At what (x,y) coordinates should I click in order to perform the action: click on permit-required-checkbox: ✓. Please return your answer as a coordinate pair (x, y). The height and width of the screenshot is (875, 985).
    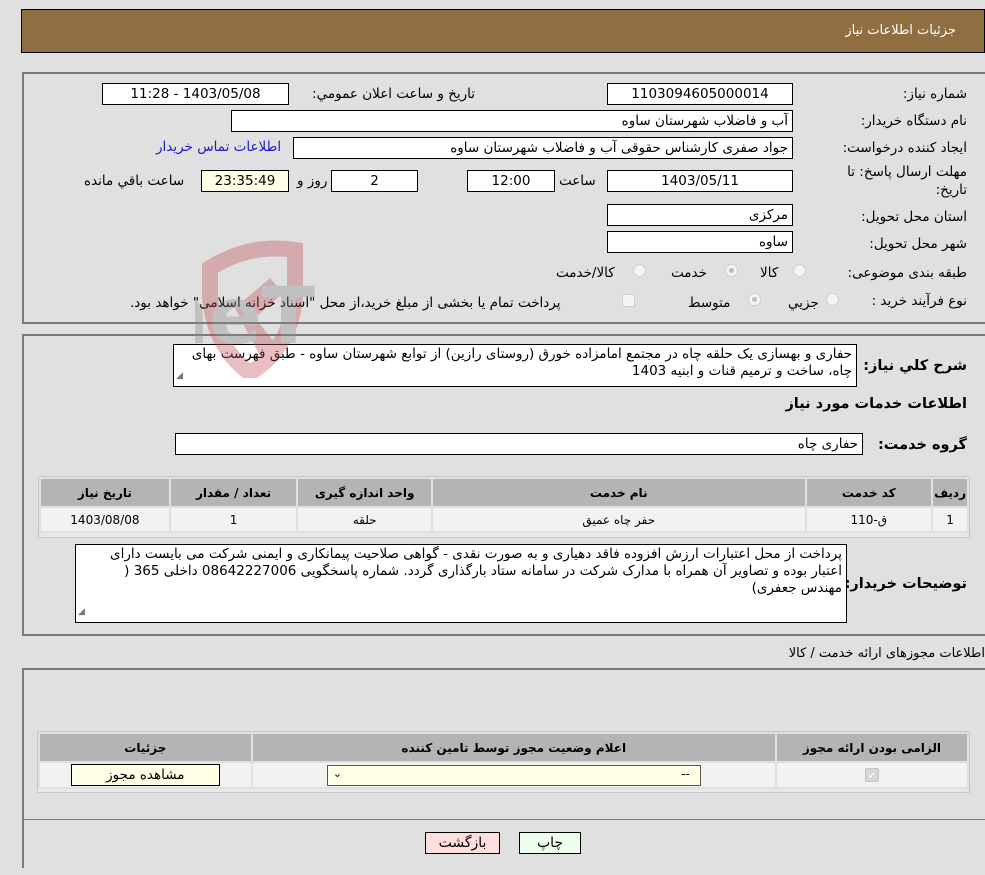
    Looking at the image, I should click on (871, 775).